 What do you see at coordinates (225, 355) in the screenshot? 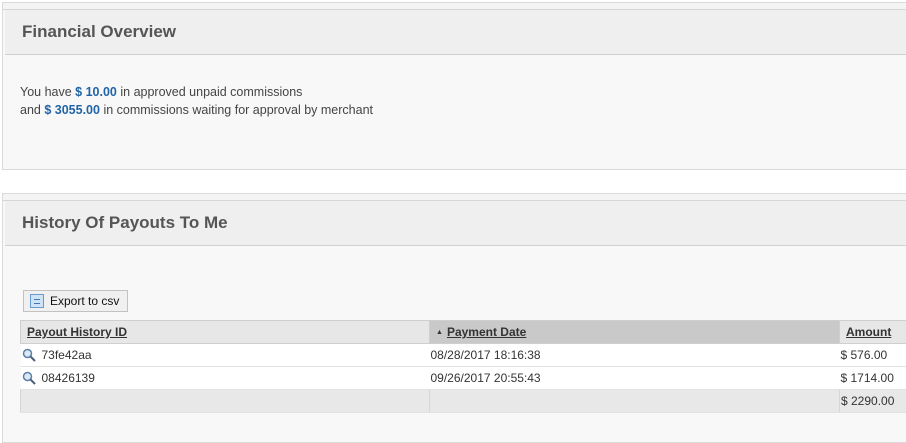
I see `payout-id-cell: 73fe42aa` at bounding box center [225, 355].